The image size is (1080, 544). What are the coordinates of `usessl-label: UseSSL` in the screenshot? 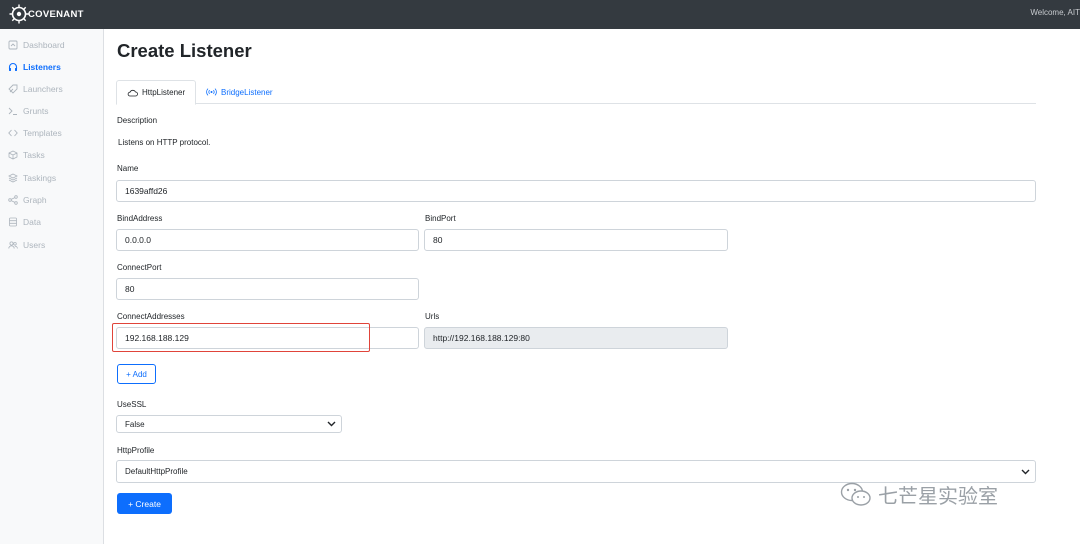 It's located at (132, 404).